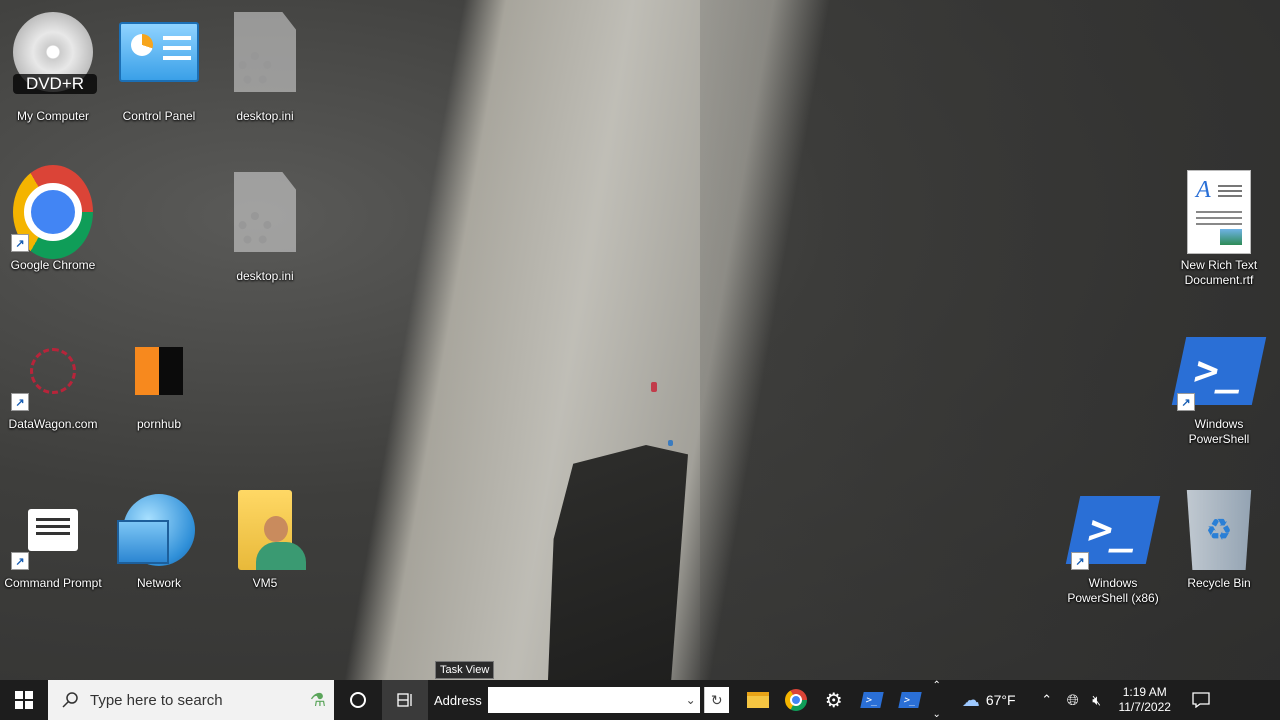  What do you see at coordinates (1219, 212) in the screenshot?
I see `rich-text-document-icon: A` at bounding box center [1219, 212].